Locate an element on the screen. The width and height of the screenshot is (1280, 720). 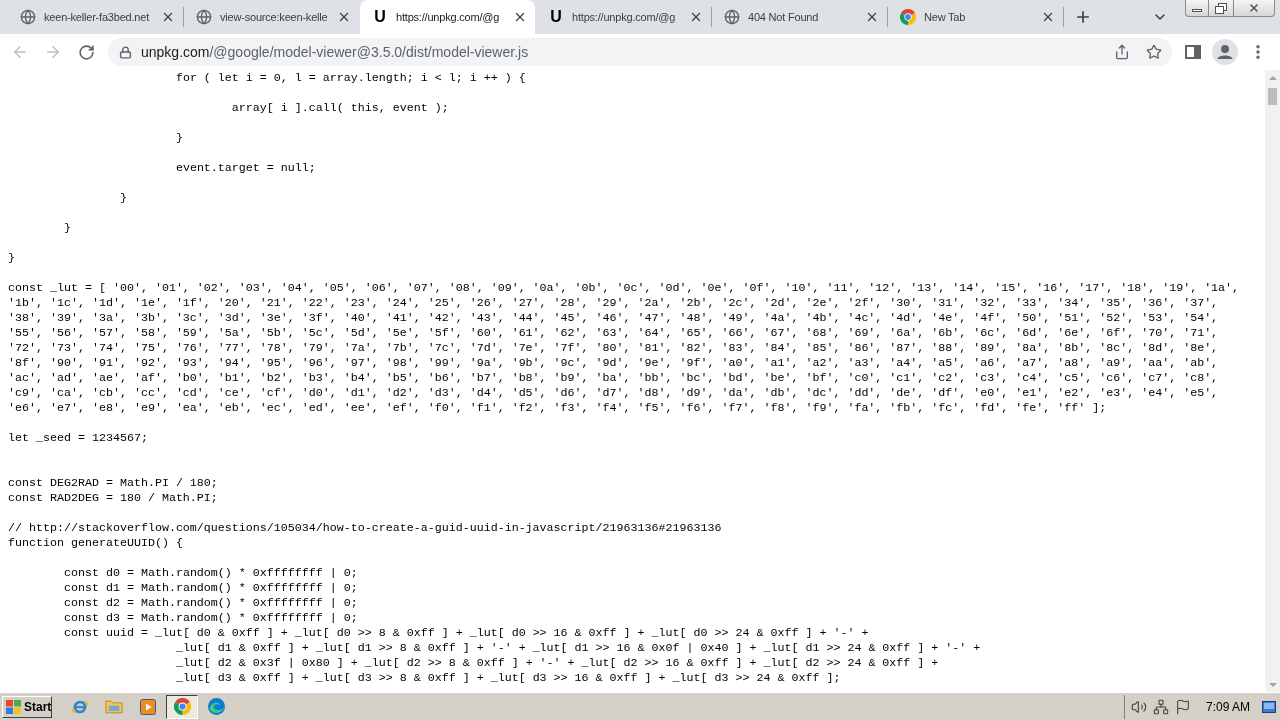
code-line: const d1 = Math.random() * 0xffffffff | 0; is located at coordinates (210, 588).